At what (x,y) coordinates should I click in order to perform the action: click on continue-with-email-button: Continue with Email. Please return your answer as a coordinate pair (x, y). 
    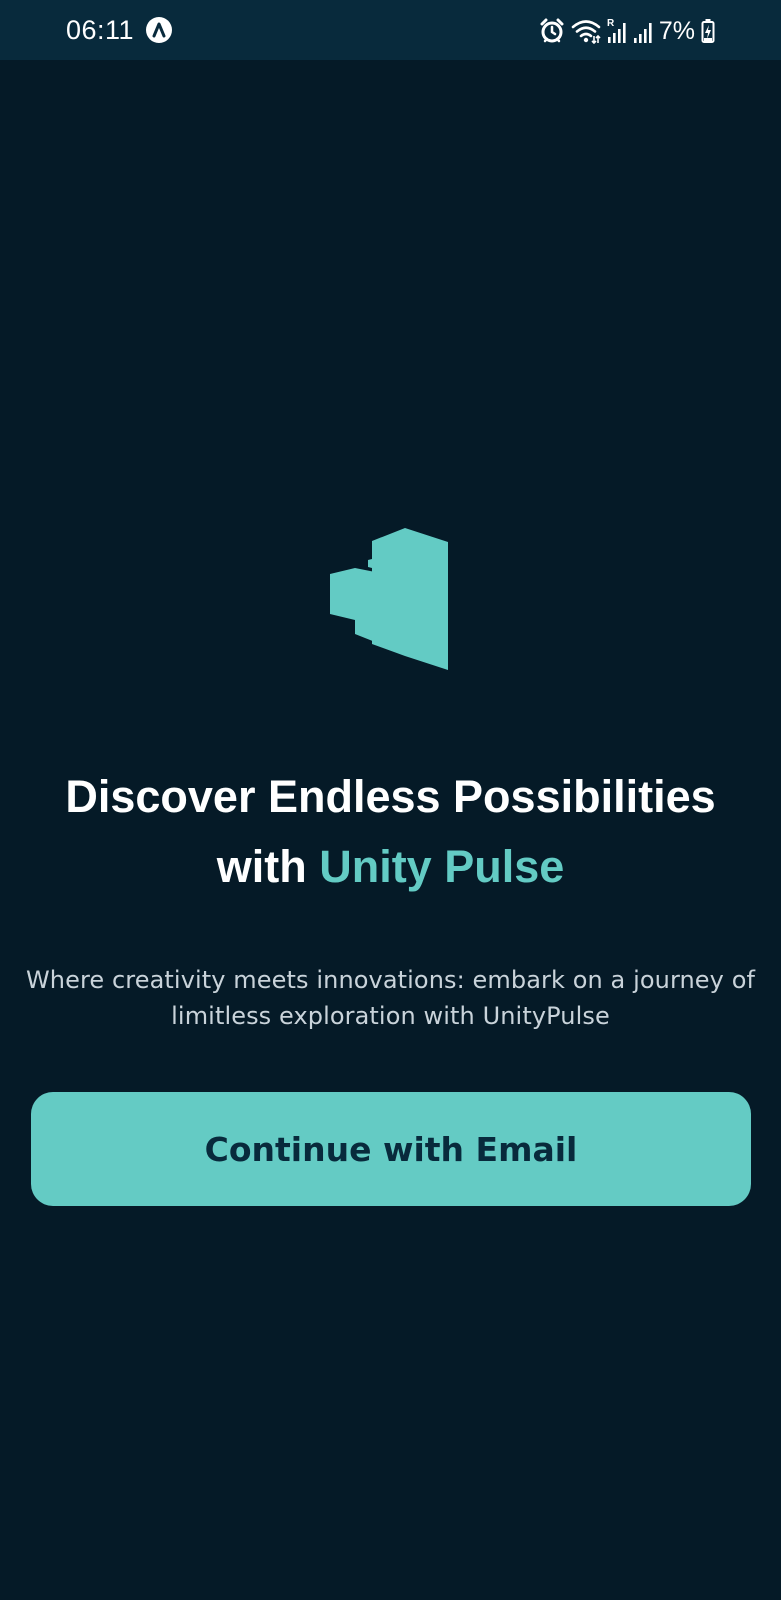
    Looking at the image, I should click on (391, 1149).